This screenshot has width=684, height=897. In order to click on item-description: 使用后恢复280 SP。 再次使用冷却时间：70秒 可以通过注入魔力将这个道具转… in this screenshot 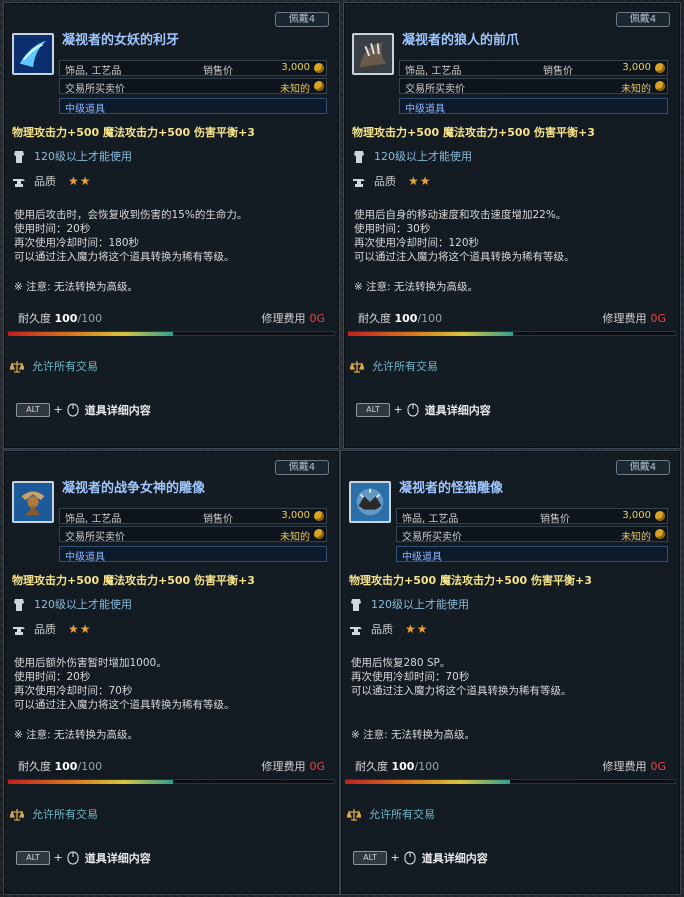, I will do `click(461, 677)`.